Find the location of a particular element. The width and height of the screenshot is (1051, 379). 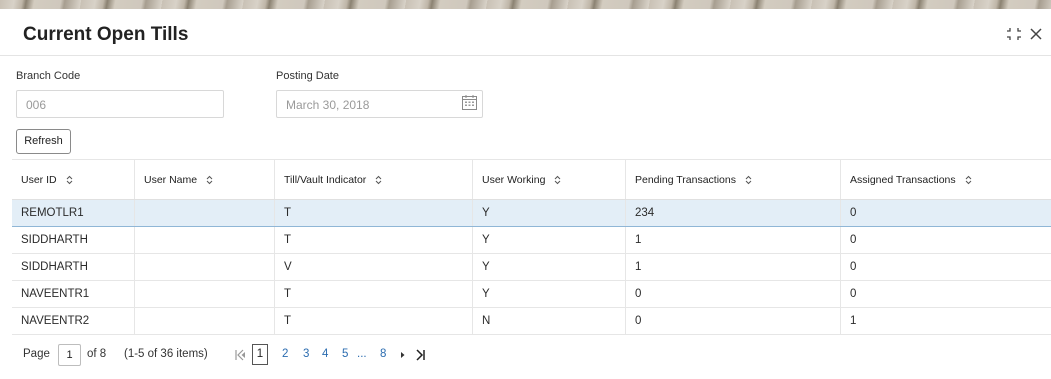

table-row: NAVEENTR2 T N 0 1 is located at coordinates (531, 321).